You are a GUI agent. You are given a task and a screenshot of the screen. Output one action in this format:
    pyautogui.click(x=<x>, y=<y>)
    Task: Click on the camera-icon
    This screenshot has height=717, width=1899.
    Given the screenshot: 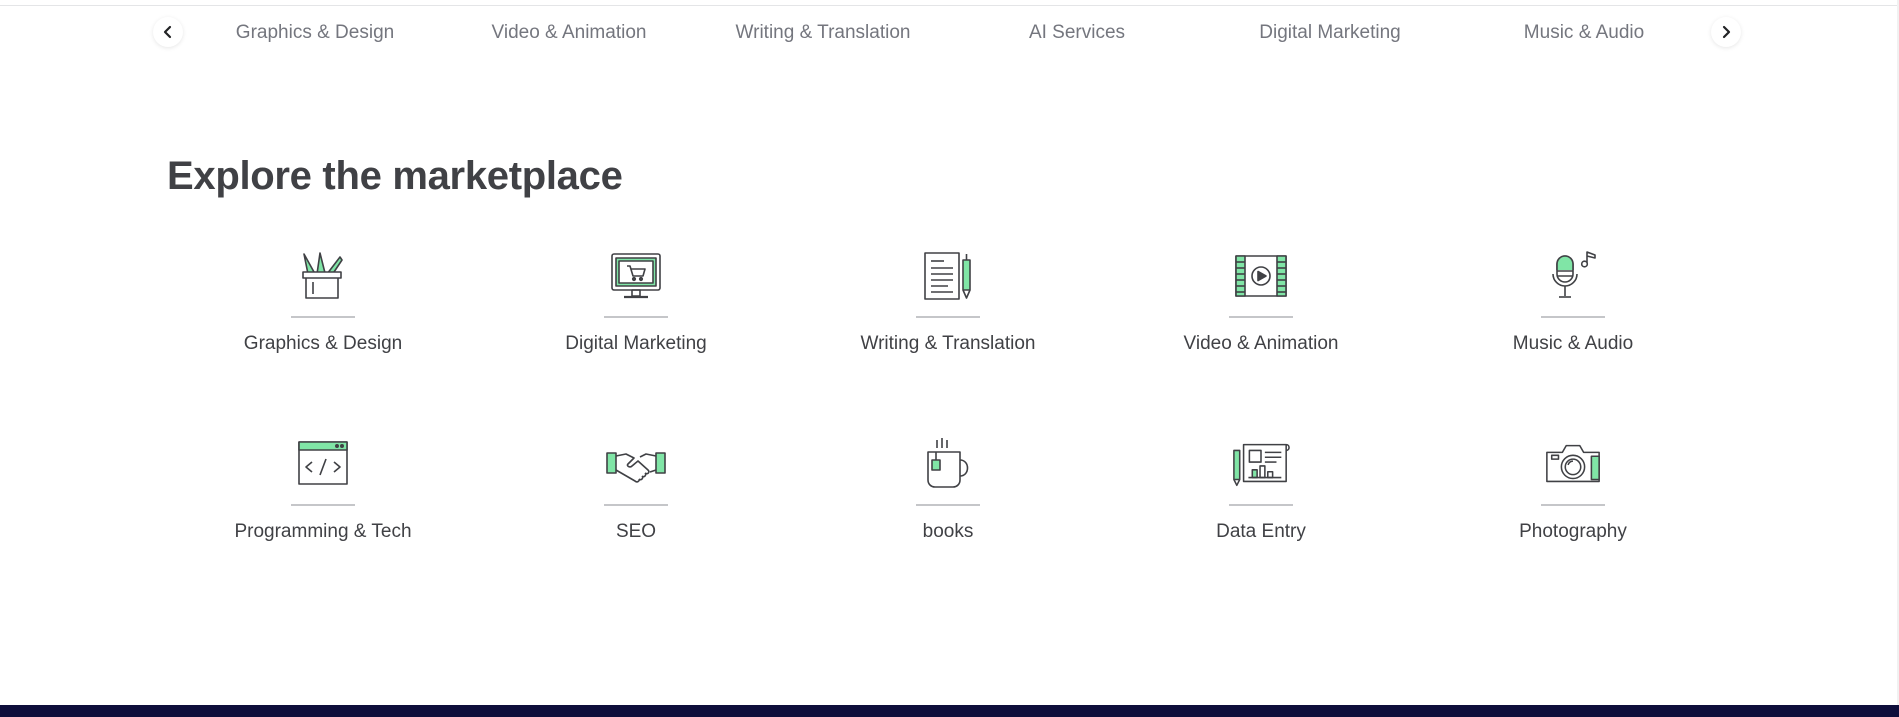 What is the action you would take?
    pyautogui.click(x=1573, y=463)
    